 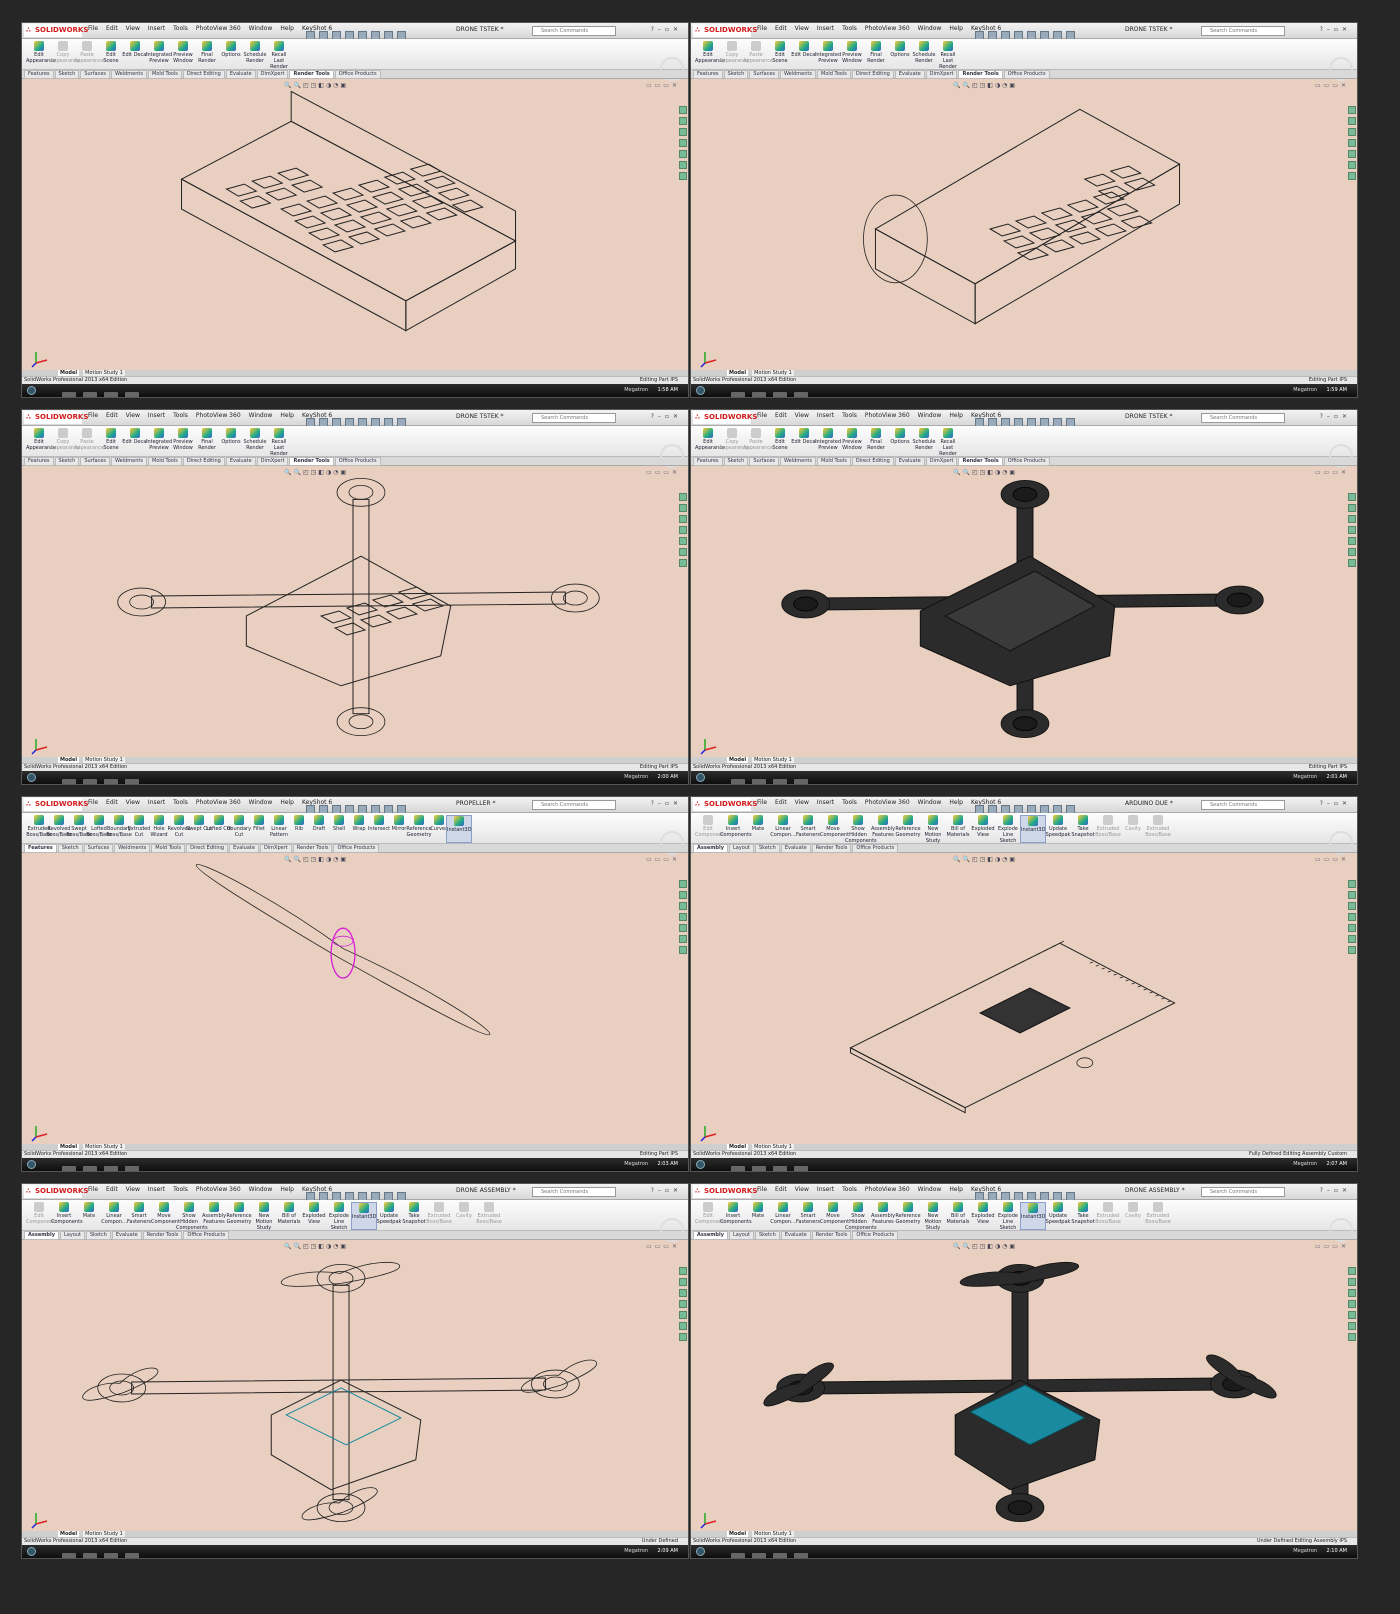 I want to click on ribbon-button: Smart Fasteners, so click(x=808, y=826).